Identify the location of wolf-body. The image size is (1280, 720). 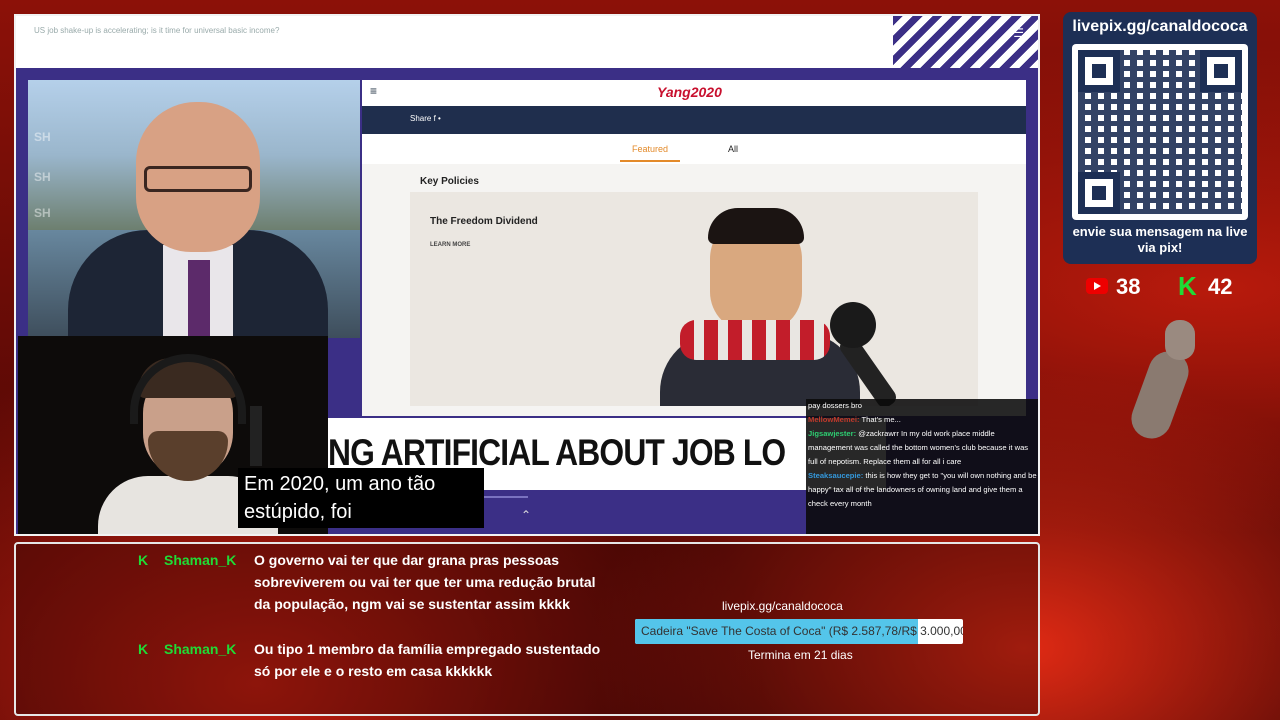
(1160, 395).